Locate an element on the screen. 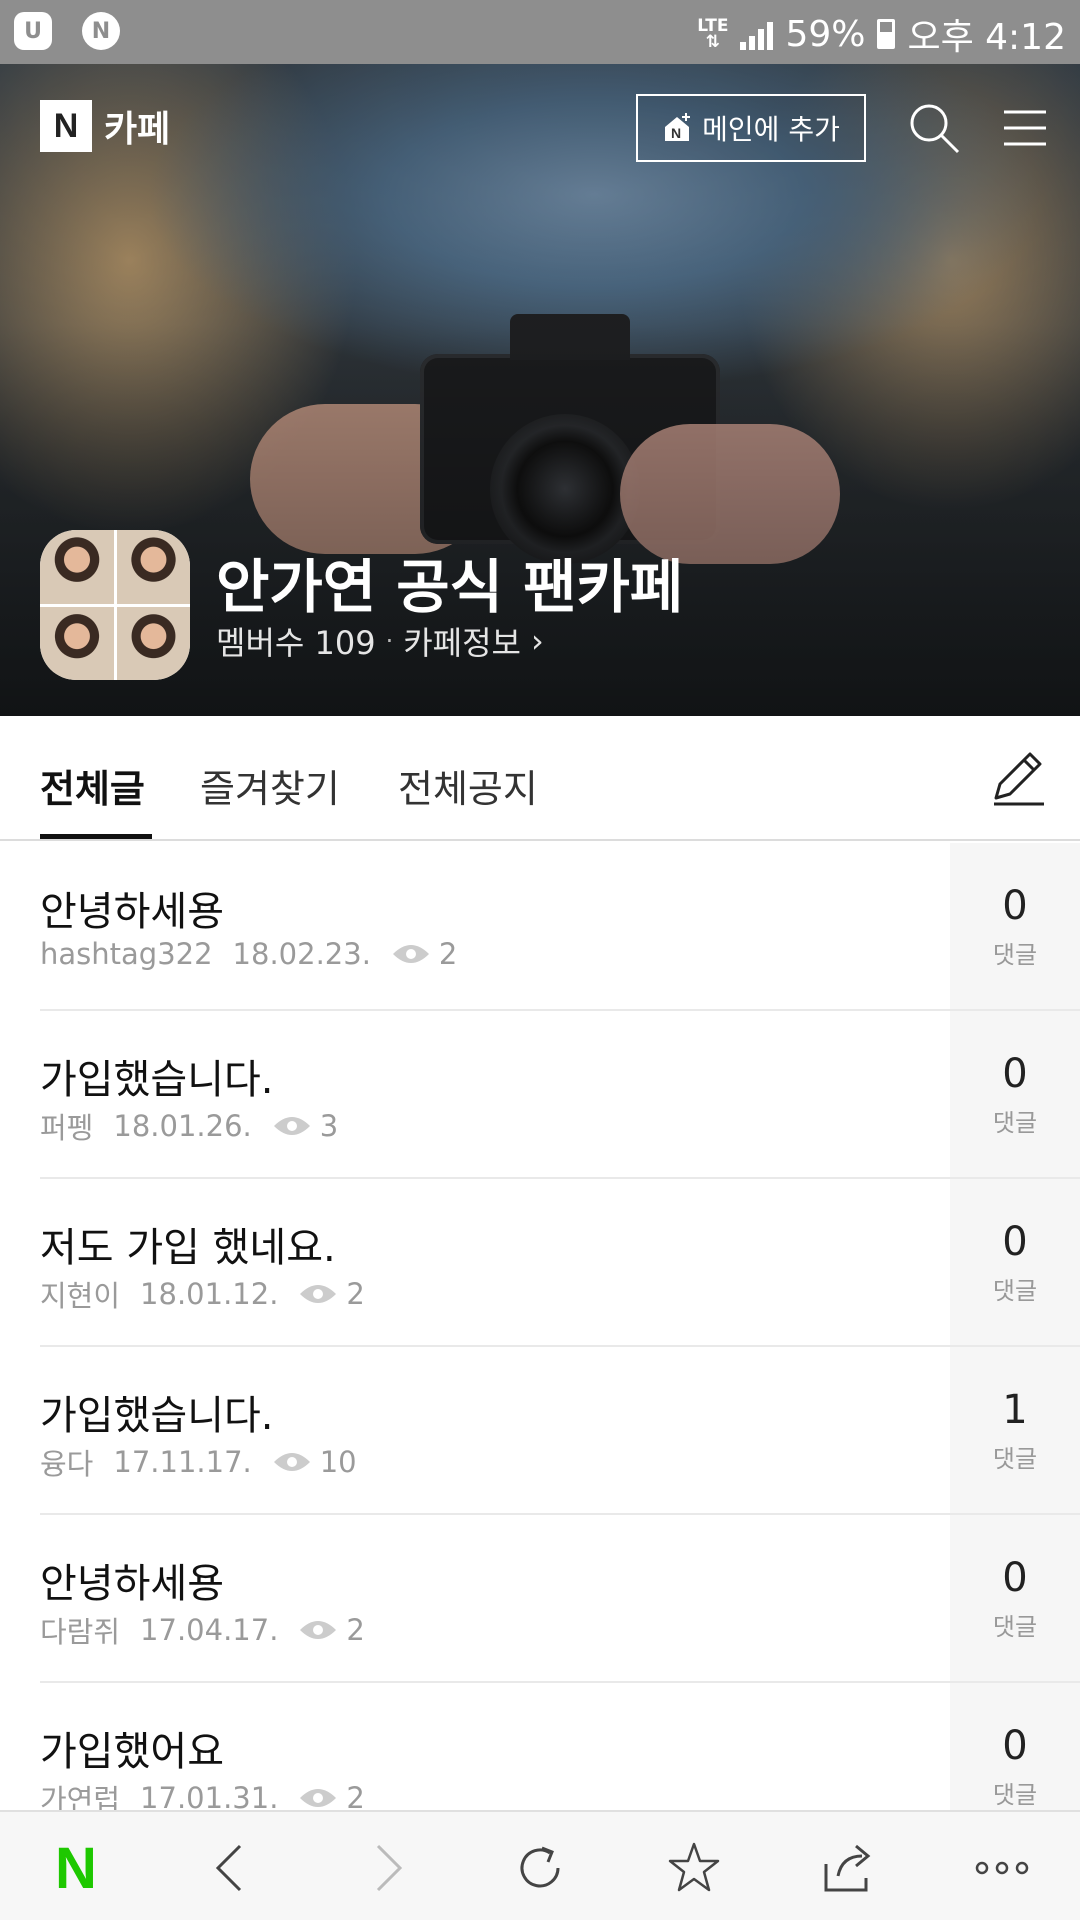 This screenshot has height=1920, width=1080. back-icon is located at coordinates (230, 1868).